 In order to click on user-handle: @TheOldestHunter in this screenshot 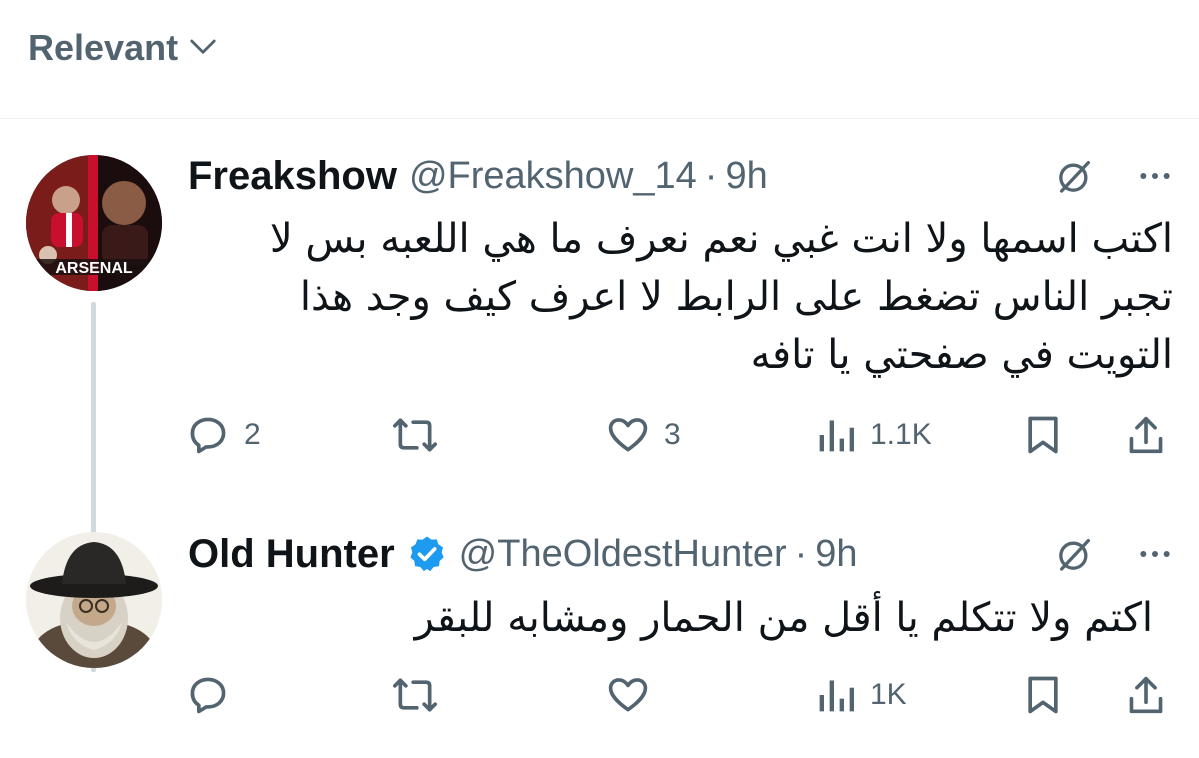, I will do `click(623, 554)`.